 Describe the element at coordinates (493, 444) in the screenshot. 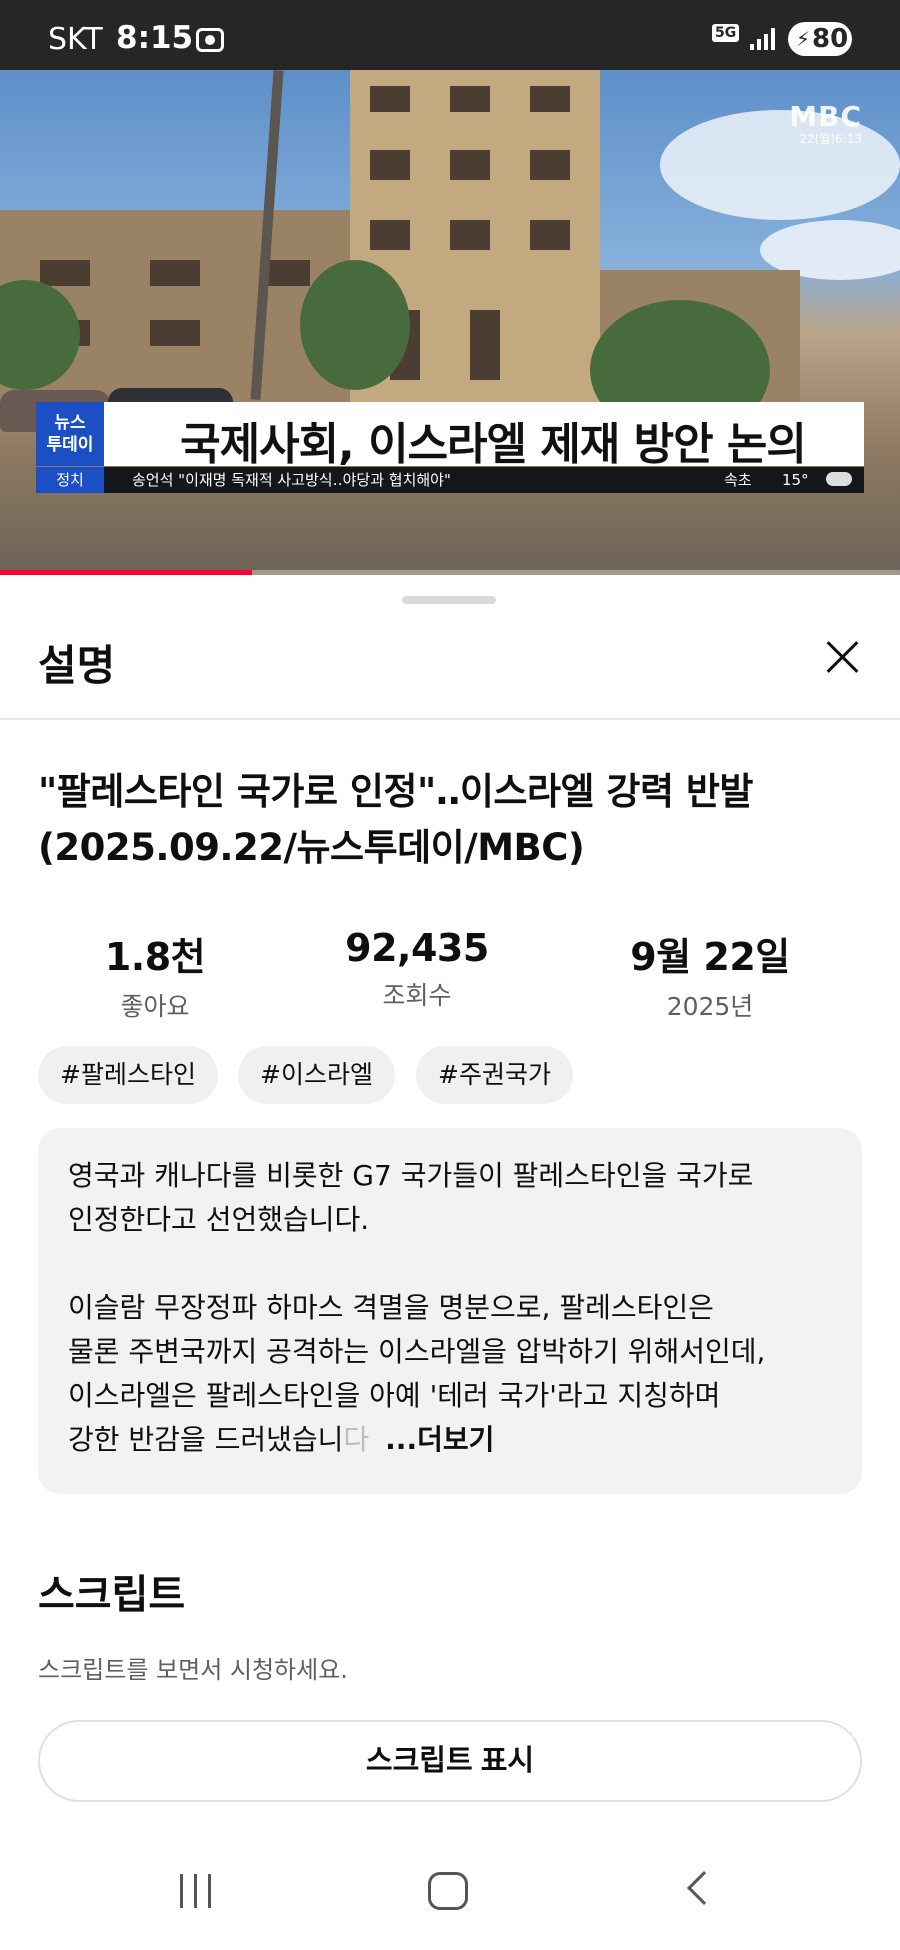

I see `caption-headline: 국제사회, 이스라엘 제재 방안 논의` at that location.